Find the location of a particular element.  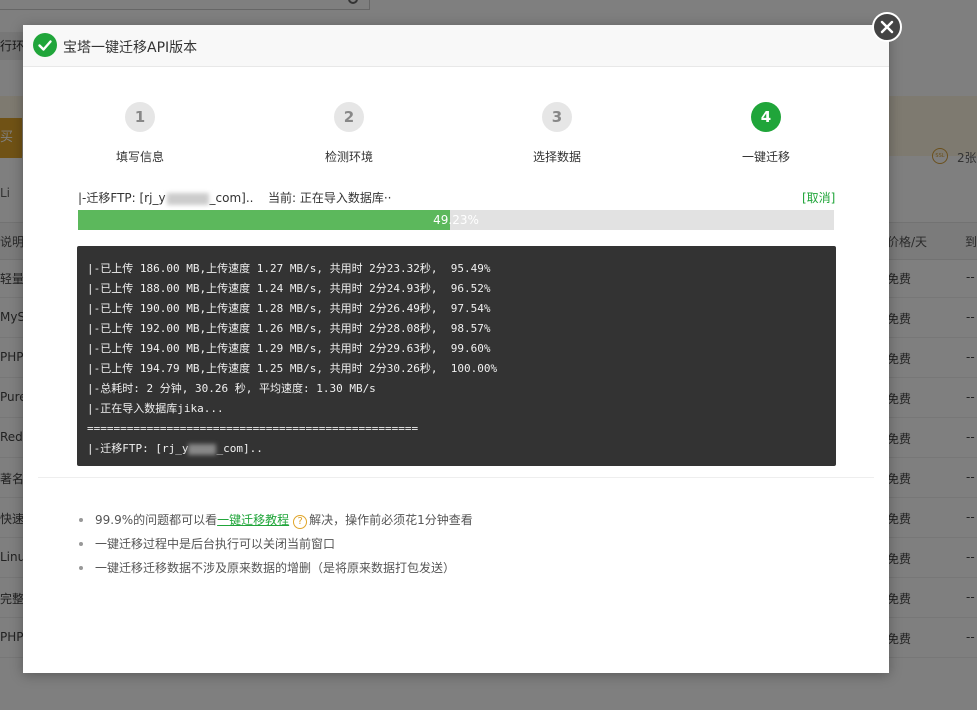

step-number: 1 is located at coordinates (140, 117).